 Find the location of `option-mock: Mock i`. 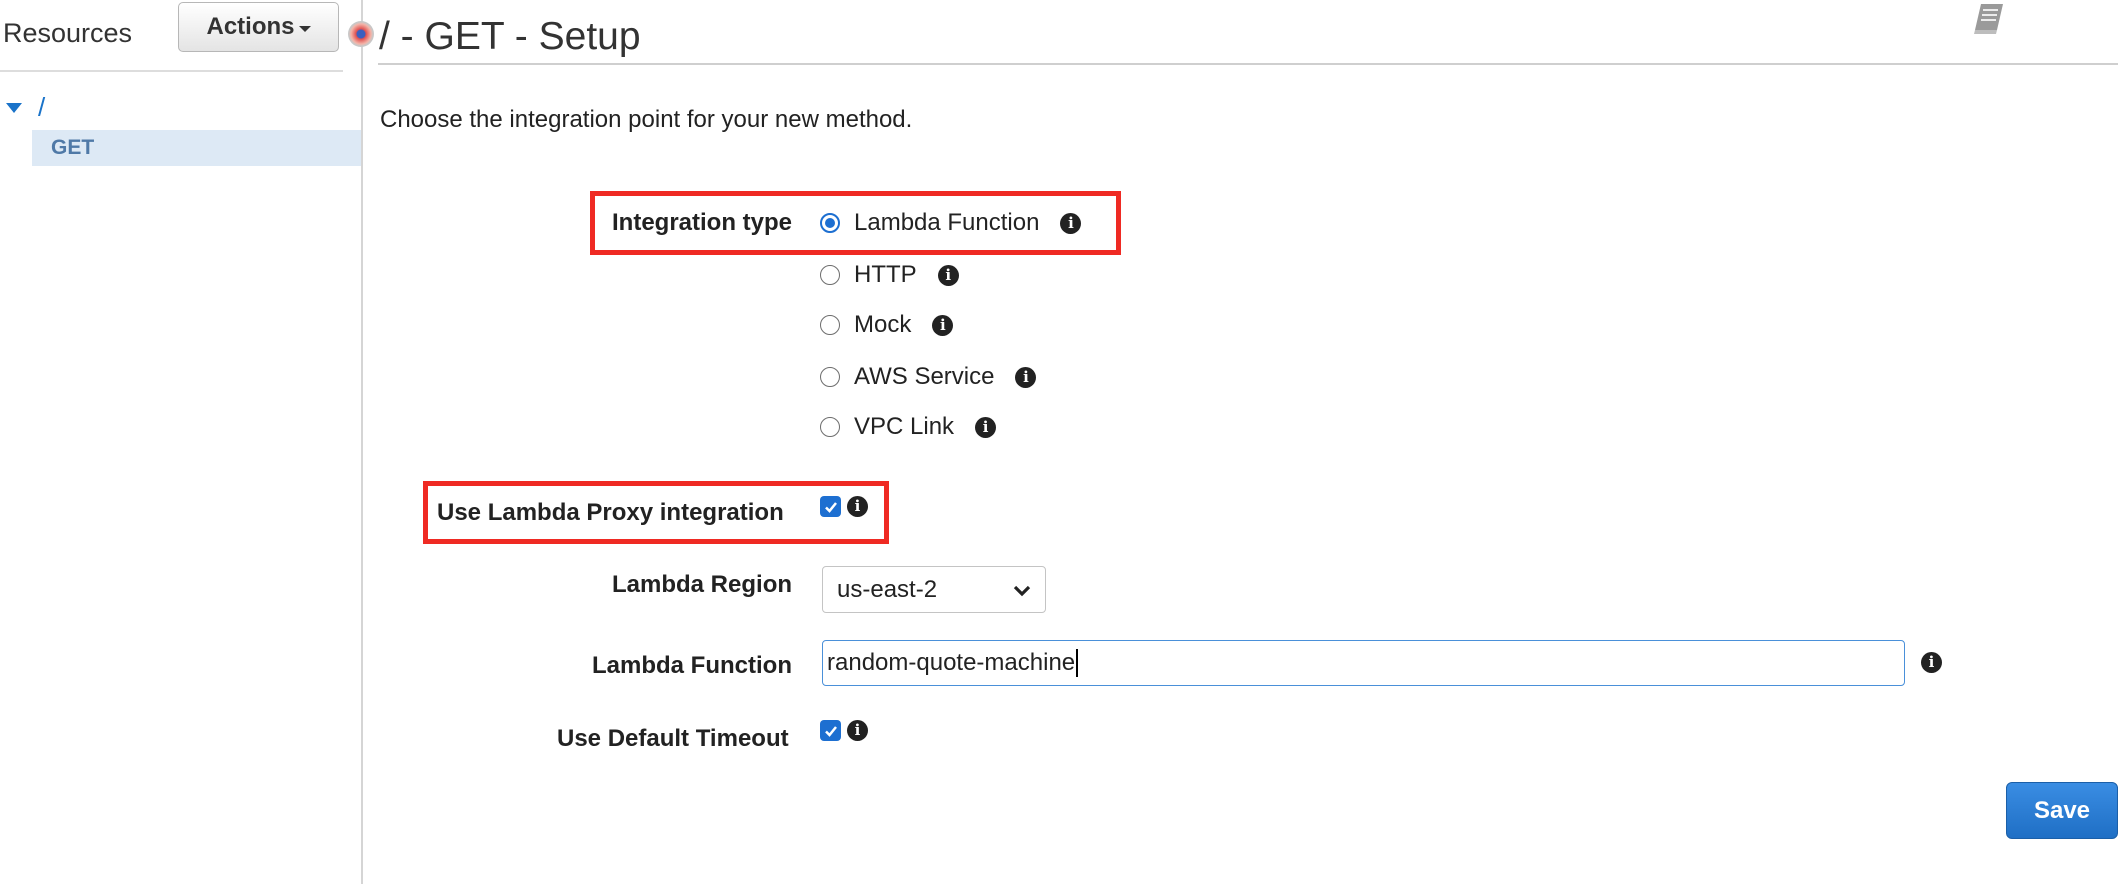

option-mock: Mock i is located at coordinates (887, 325).